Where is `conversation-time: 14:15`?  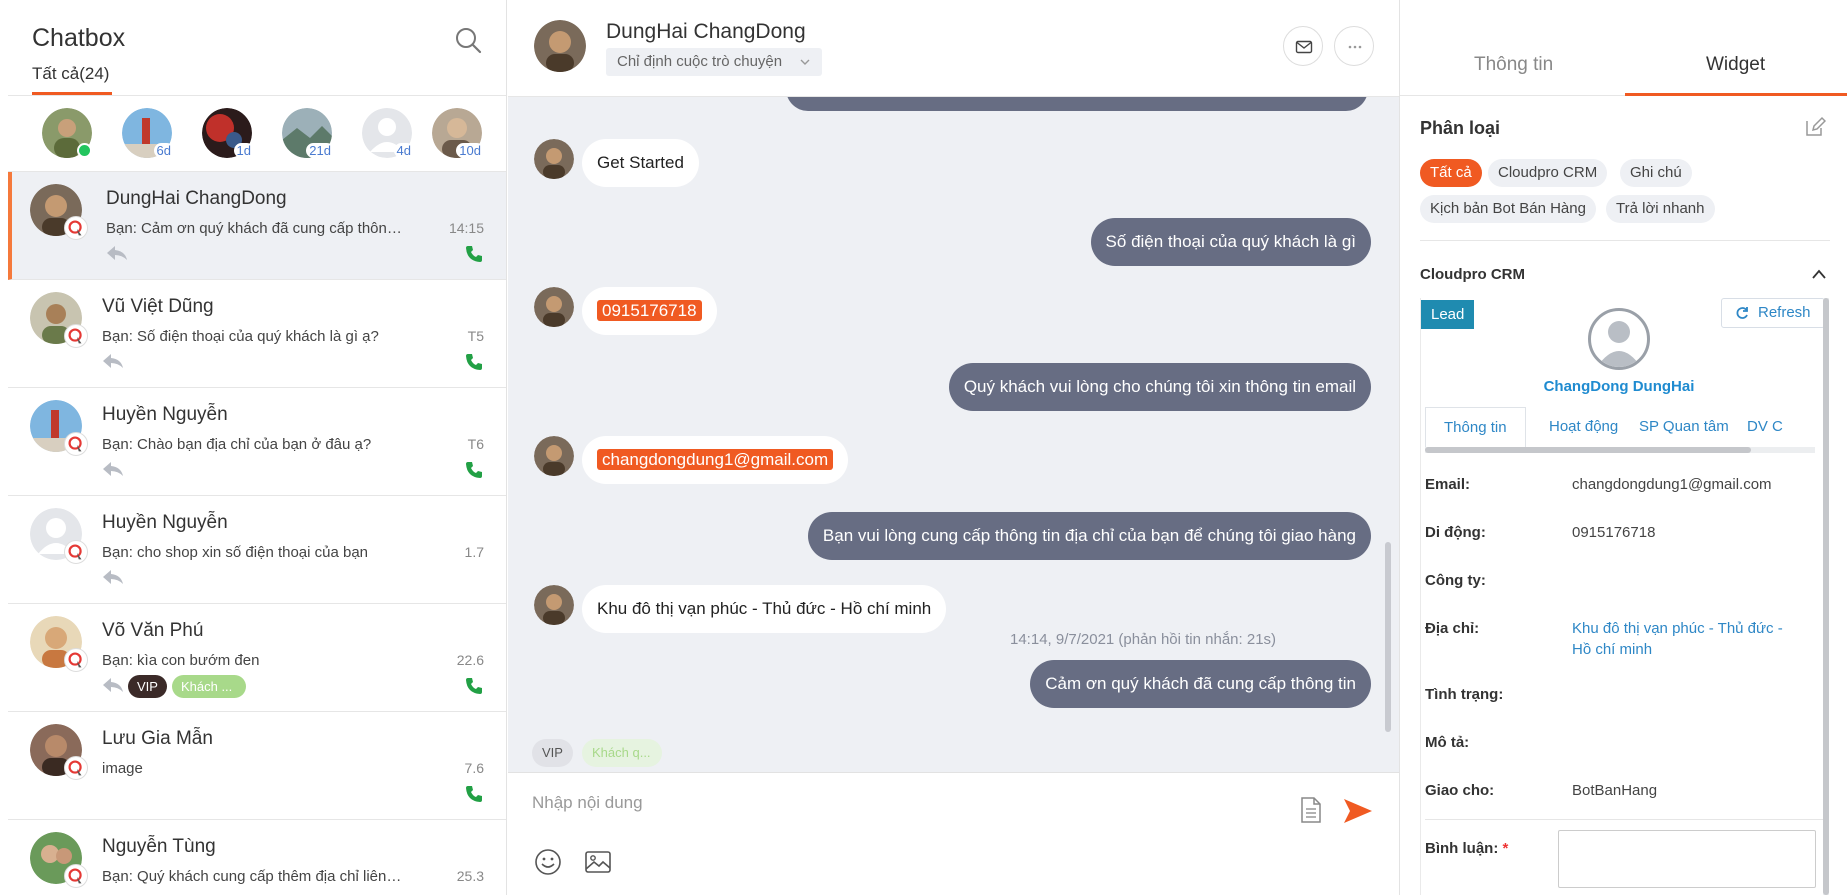
conversation-time: 14:15 is located at coordinates (466, 228).